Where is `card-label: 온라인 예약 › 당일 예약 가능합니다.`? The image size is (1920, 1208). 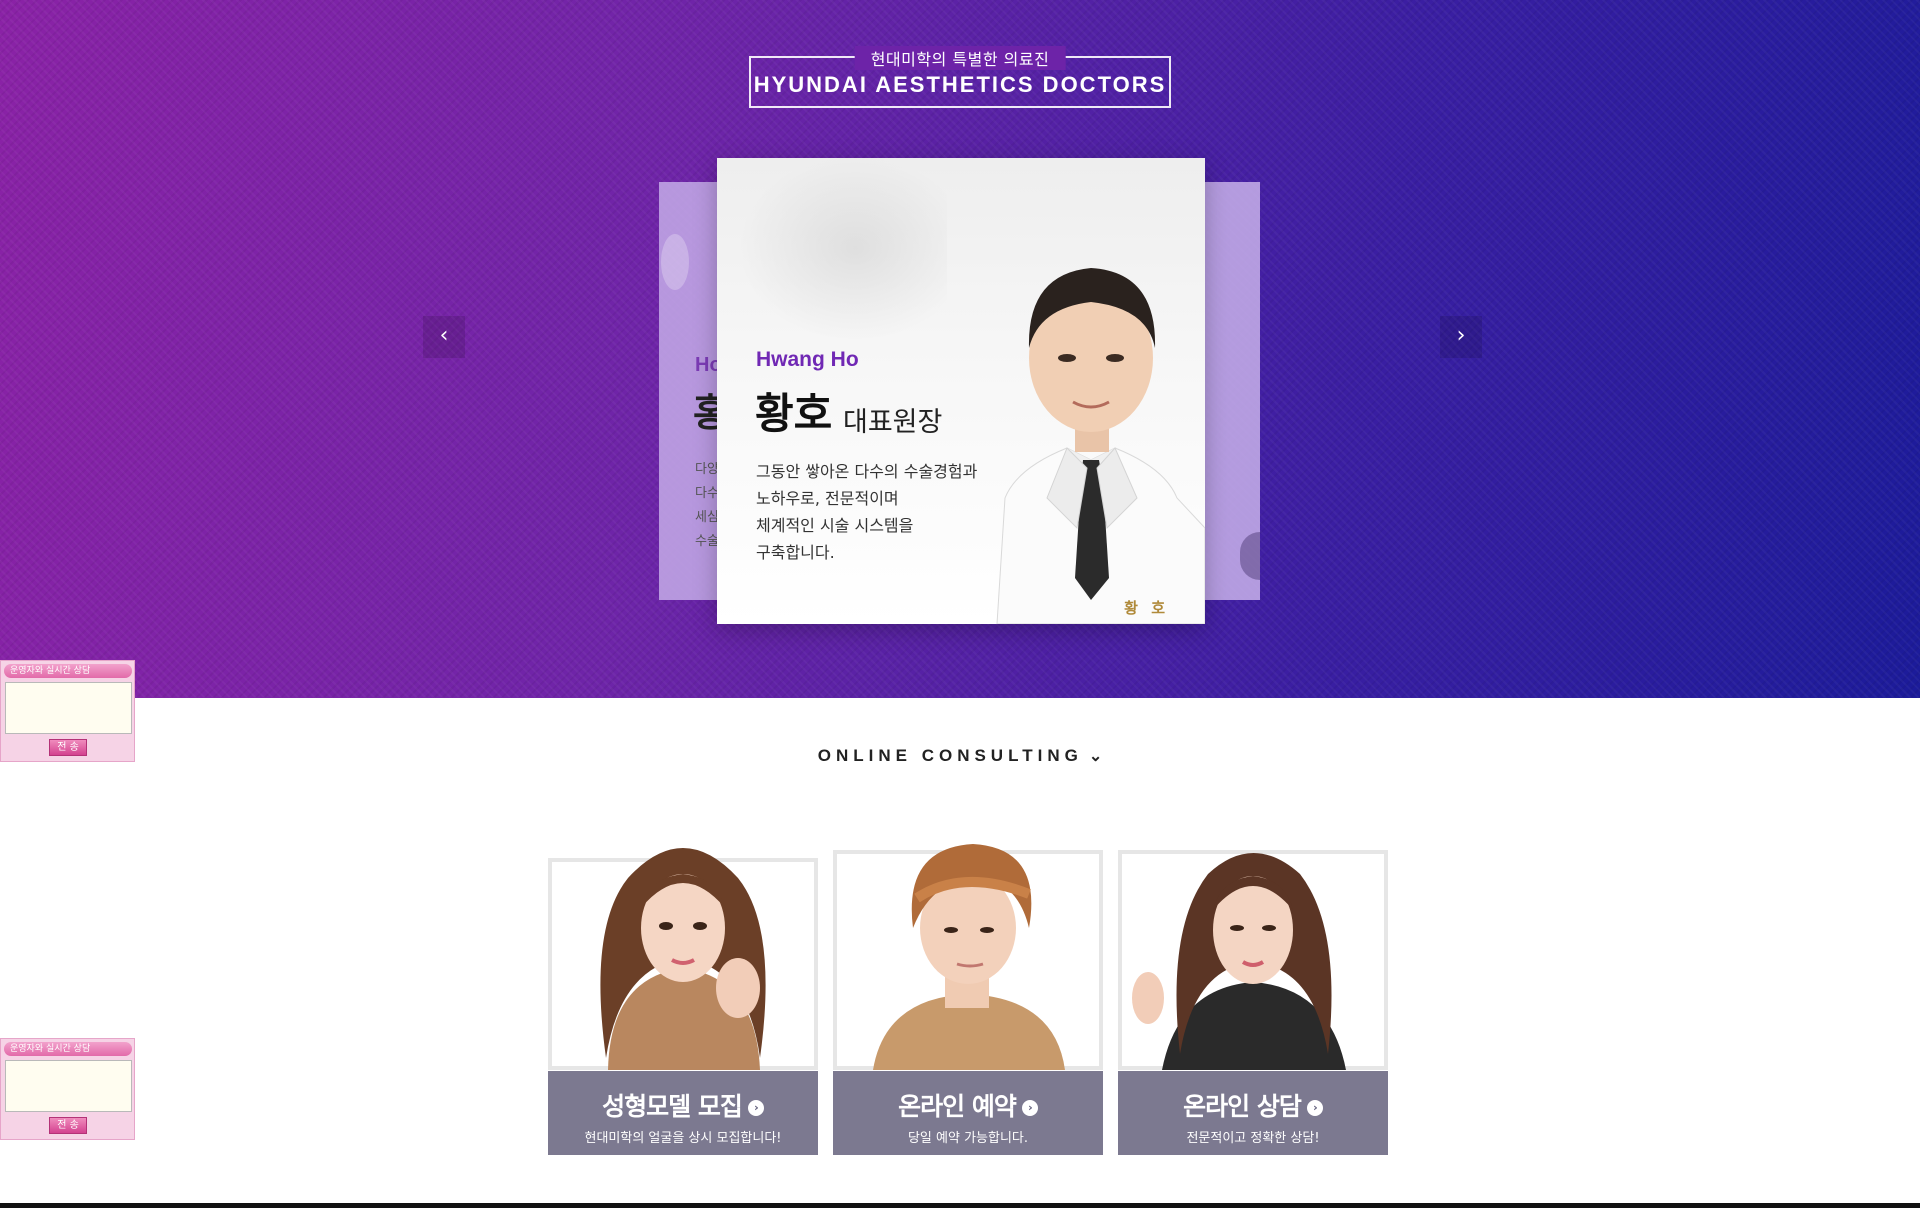 card-label: 온라인 예약 › 당일 예약 가능합니다. is located at coordinates (968, 1113).